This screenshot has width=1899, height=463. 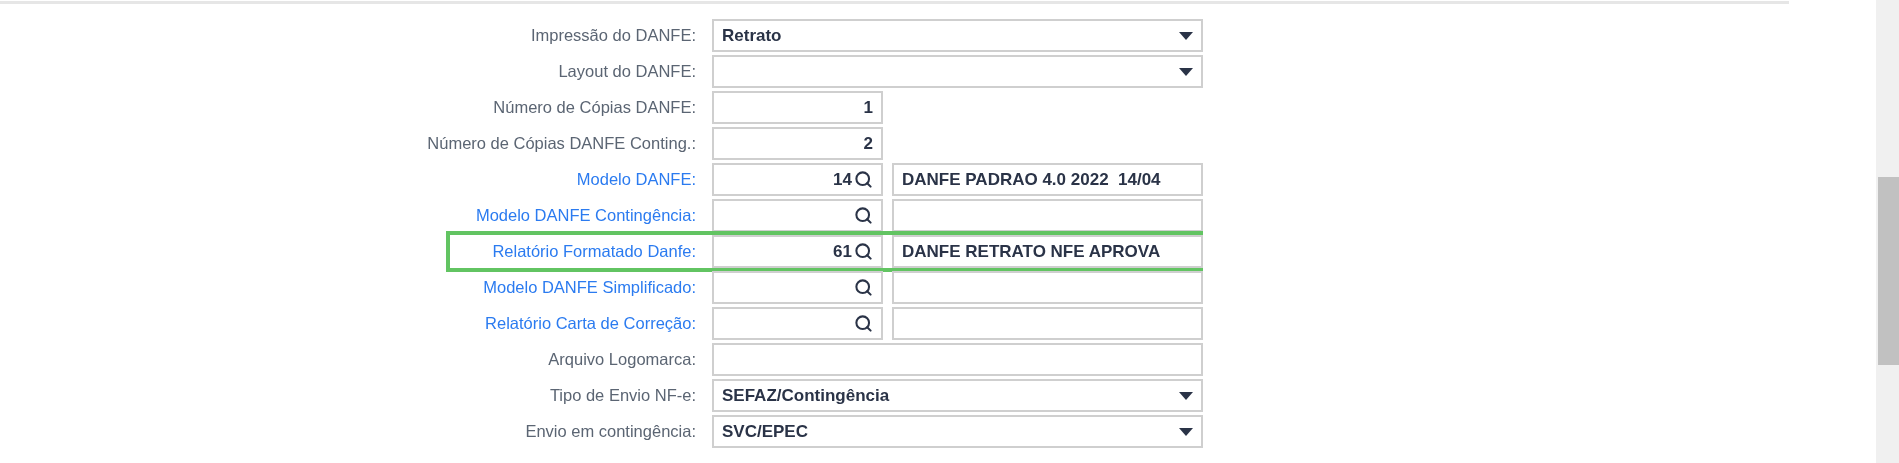 I want to click on number-field: 2, so click(x=797, y=143).